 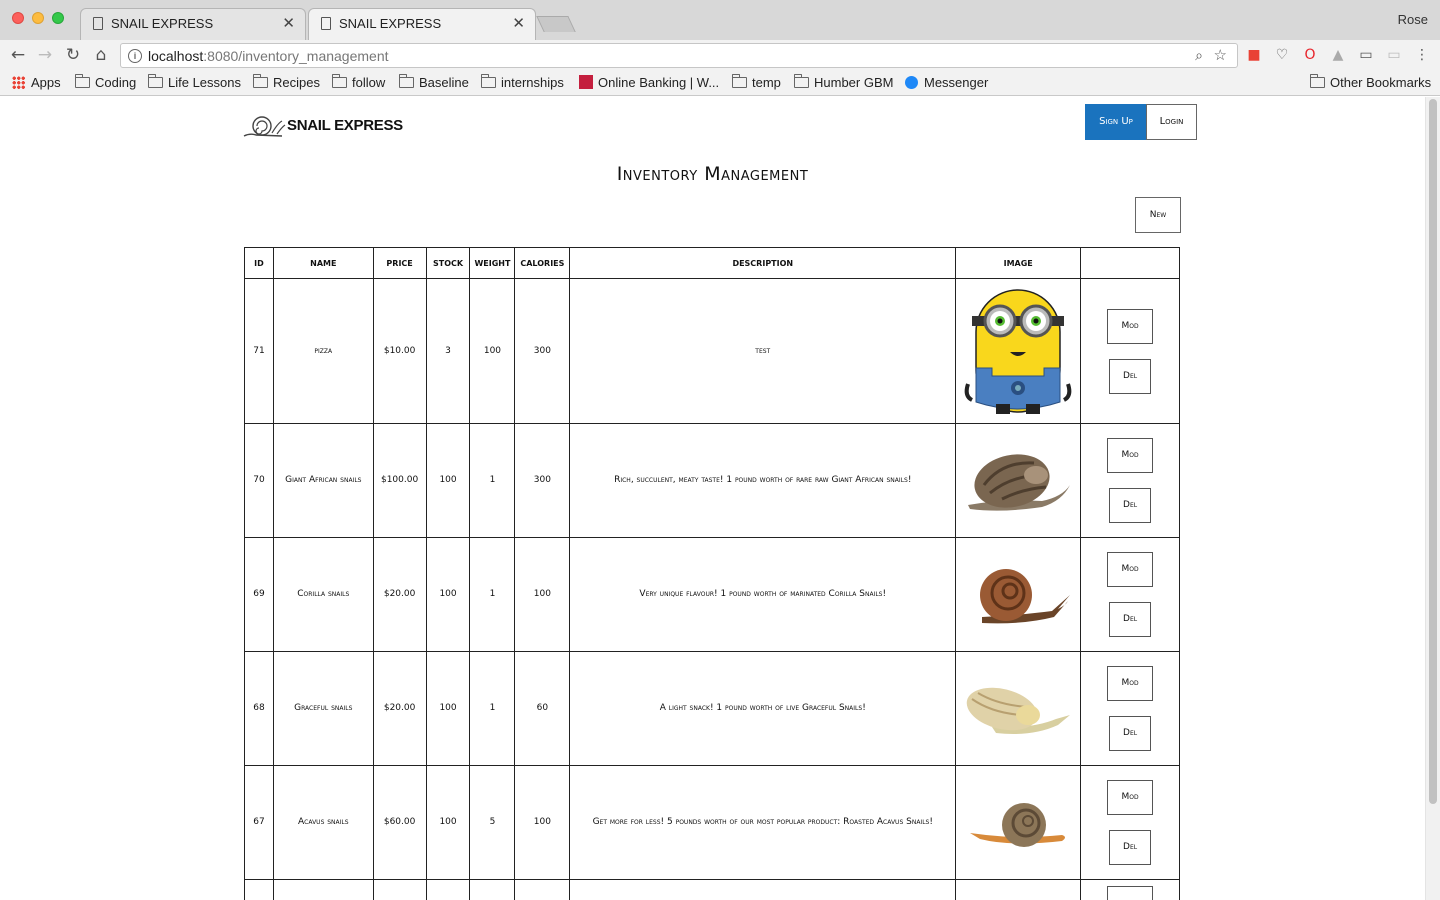 I want to click on bookmark-star-icon: ☆, so click(x=1220, y=55).